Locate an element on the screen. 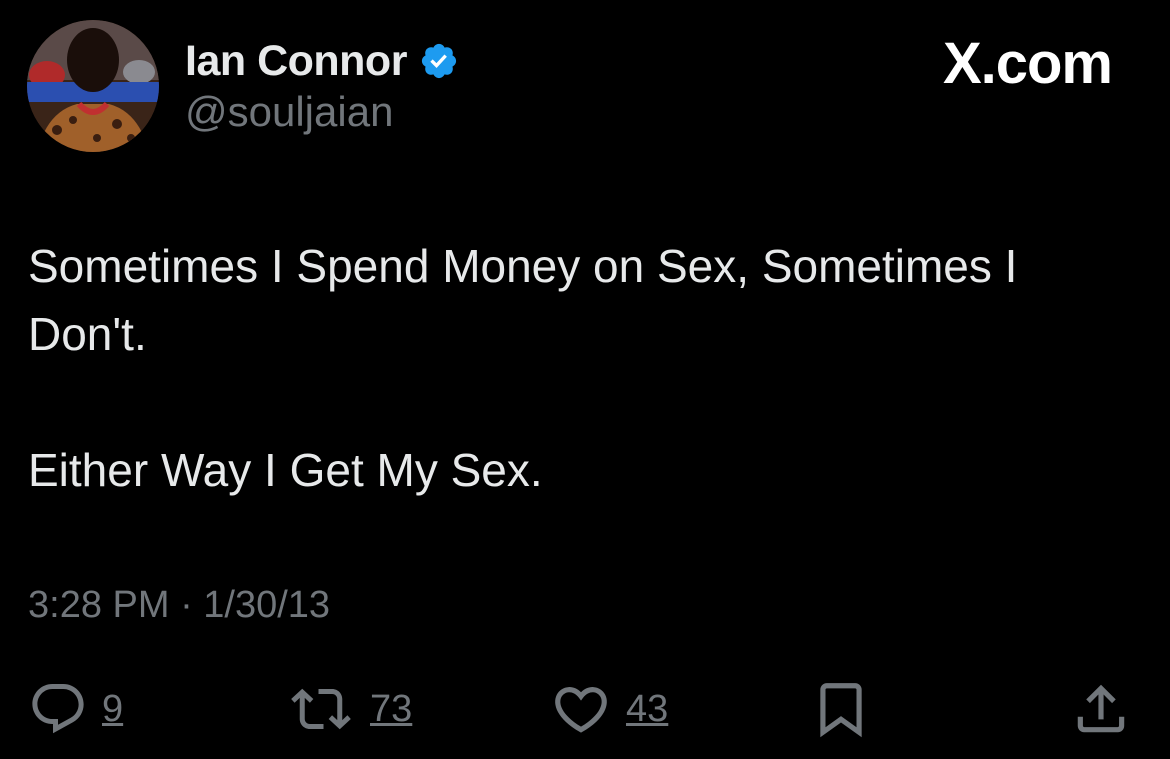  repost-count: 73 is located at coordinates (391, 709).